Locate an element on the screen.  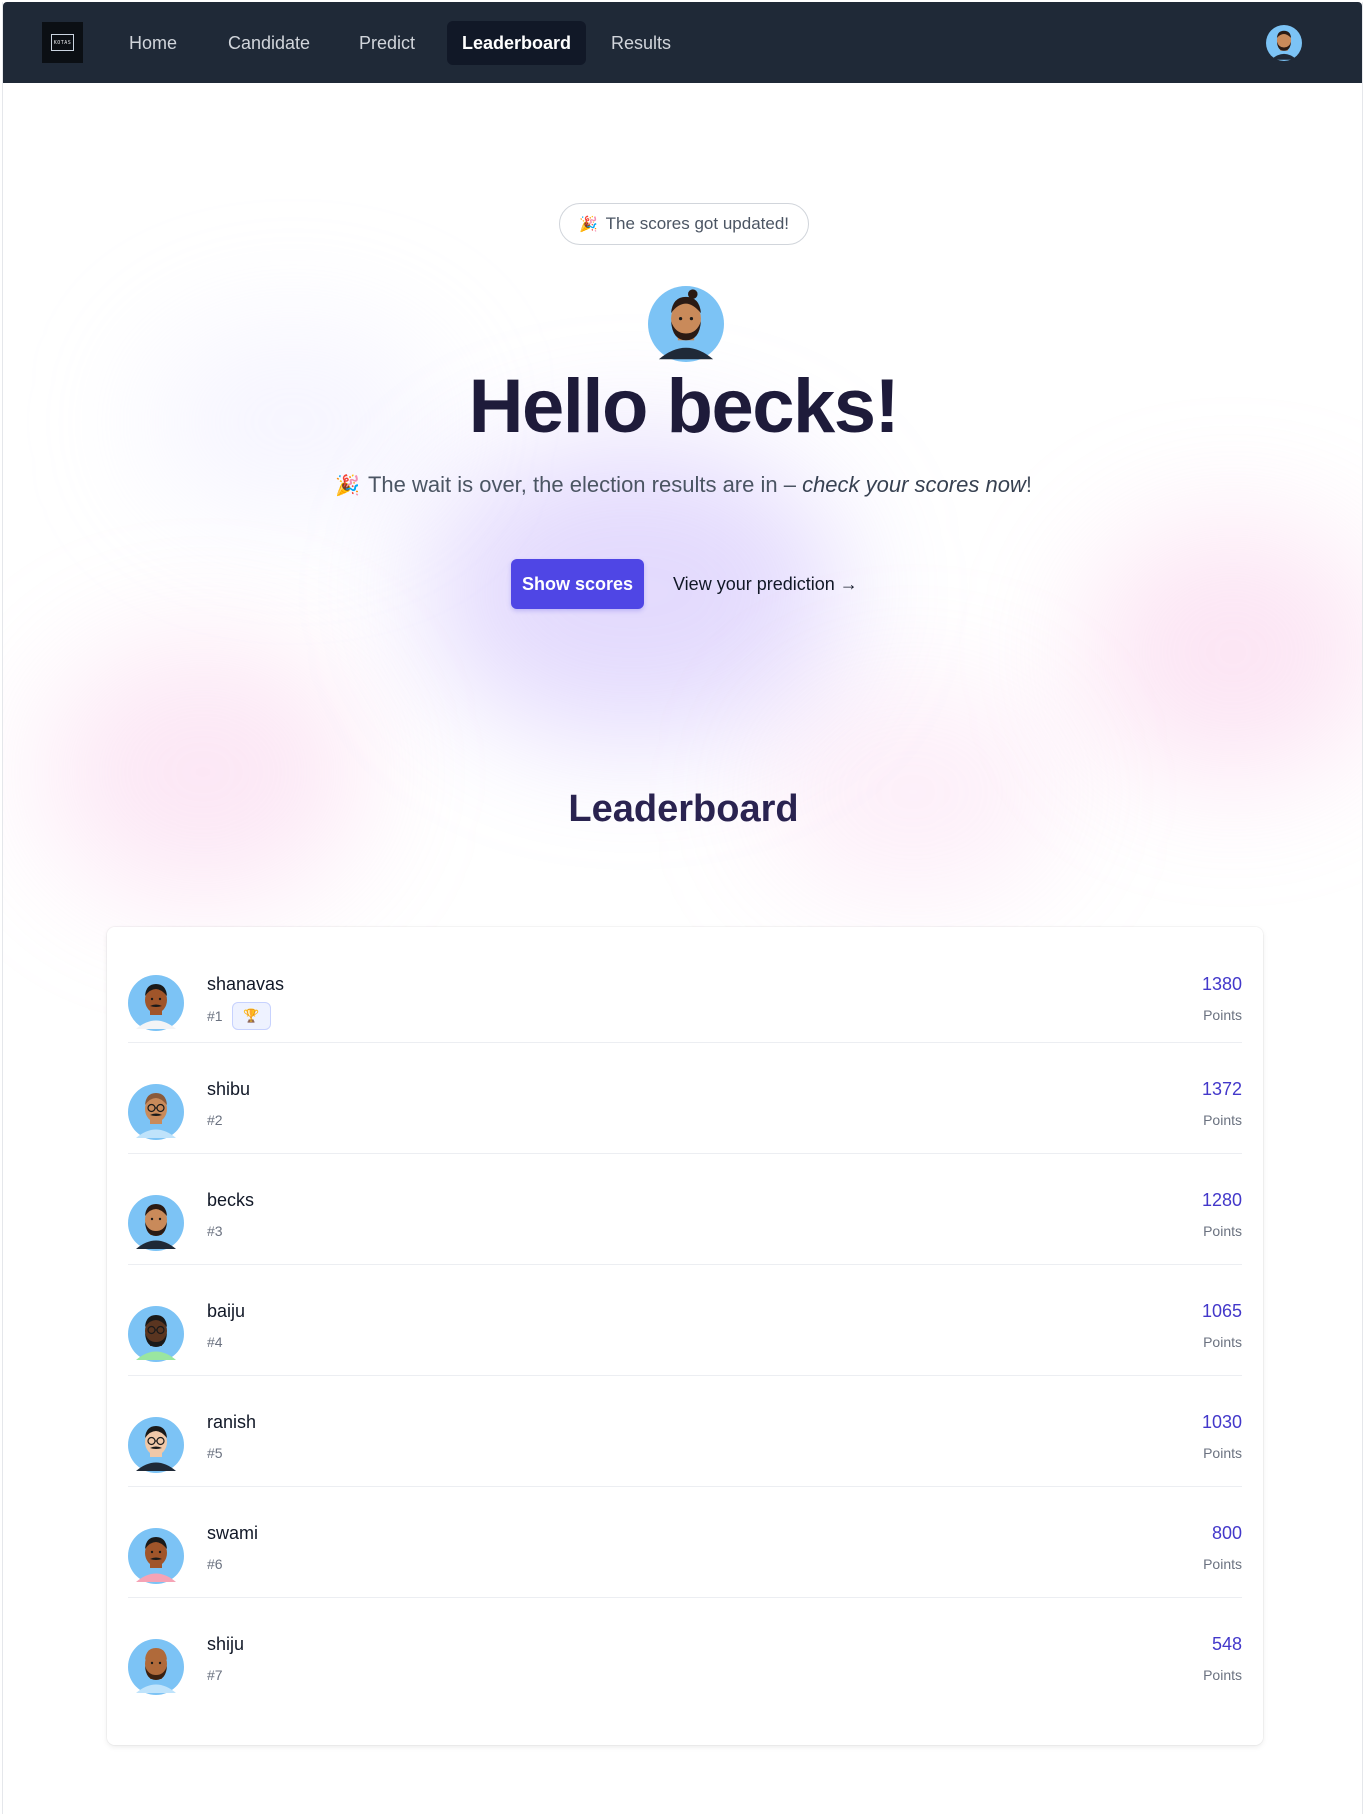
trophy-icon: 🏆 is located at coordinates (251, 1016).